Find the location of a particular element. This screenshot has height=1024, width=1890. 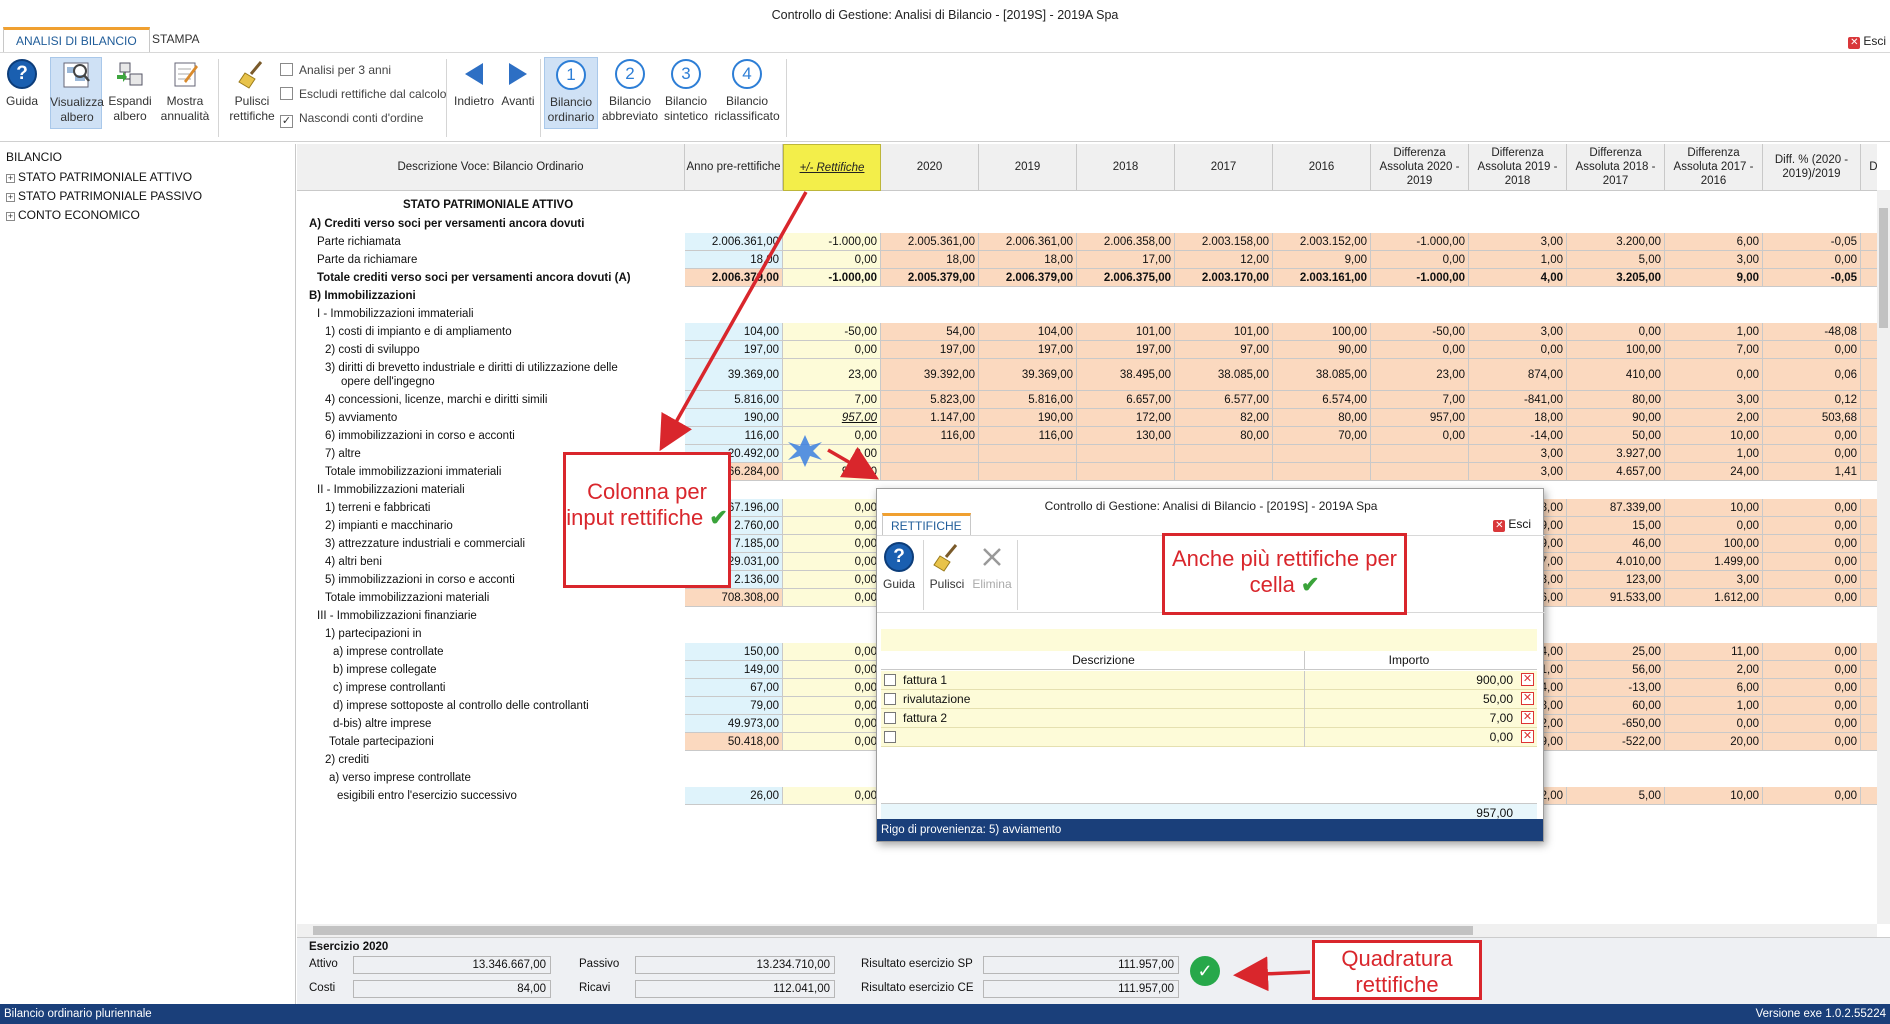

callout-colonna: Colonna per input rettifiche ✔ is located at coordinates (647, 520).